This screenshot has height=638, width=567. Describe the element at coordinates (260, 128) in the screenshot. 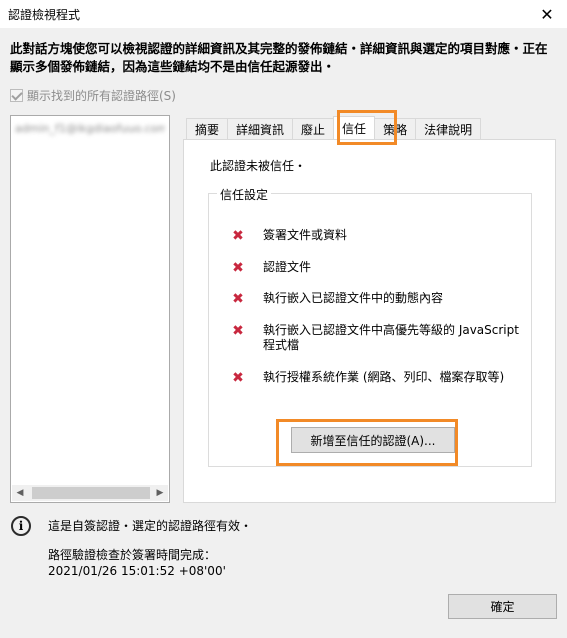

I see `tab-details: 詳細資訊` at that location.